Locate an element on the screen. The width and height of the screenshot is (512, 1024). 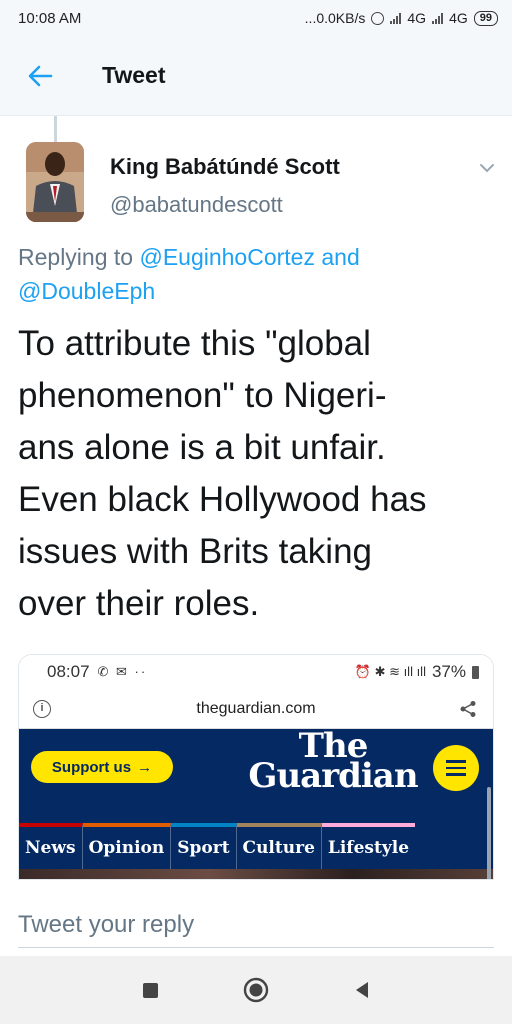
arrow-right-icon: → is located at coordinates (145, 767).